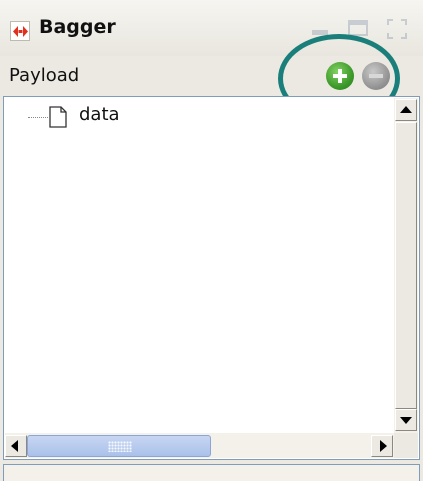  I want to click on vertical-scroll-thumb, so click(406, 265).